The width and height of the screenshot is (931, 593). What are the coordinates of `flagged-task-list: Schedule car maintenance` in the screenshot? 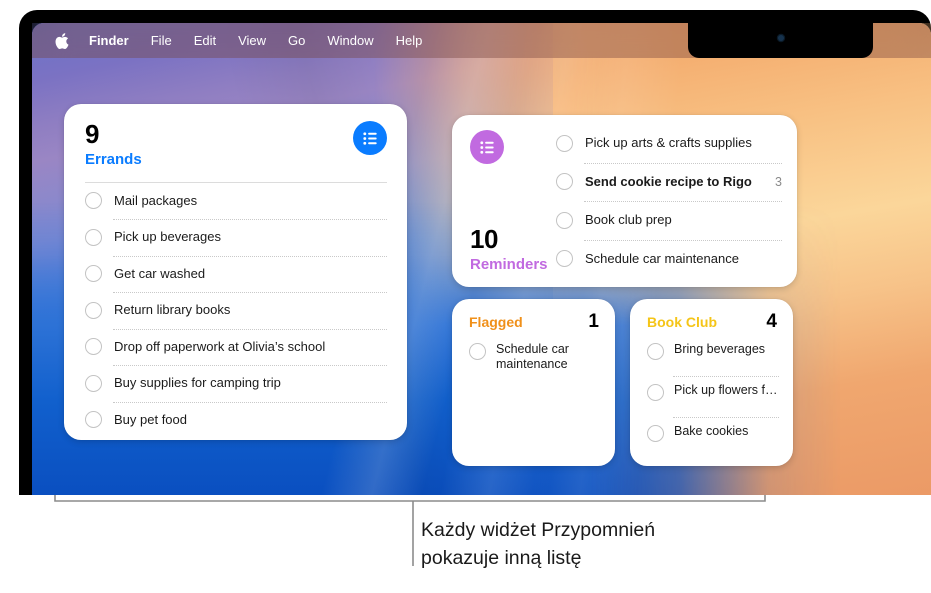 It's located at (533, 352).